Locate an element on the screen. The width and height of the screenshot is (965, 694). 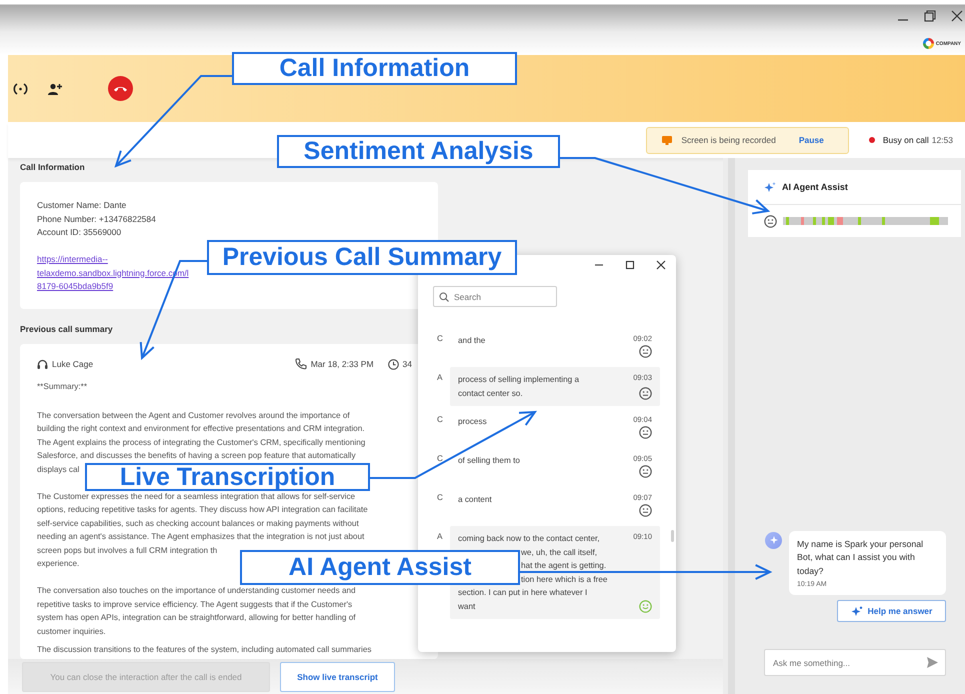
clock-icon is located at coordinates (393, 364).